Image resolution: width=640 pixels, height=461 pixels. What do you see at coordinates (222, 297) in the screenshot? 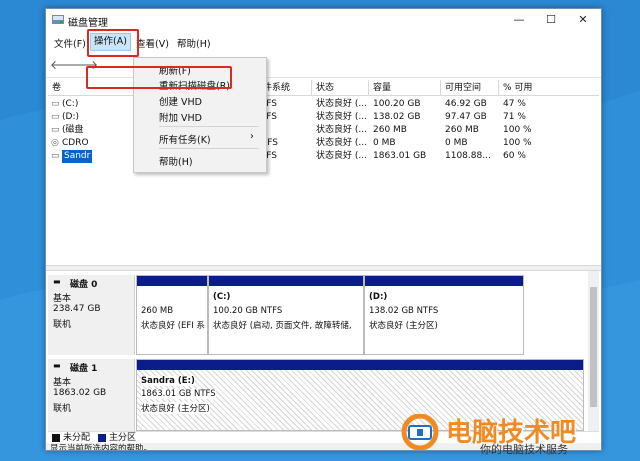
I see `partition-title: (C:)` at bounding box center [222, 297].